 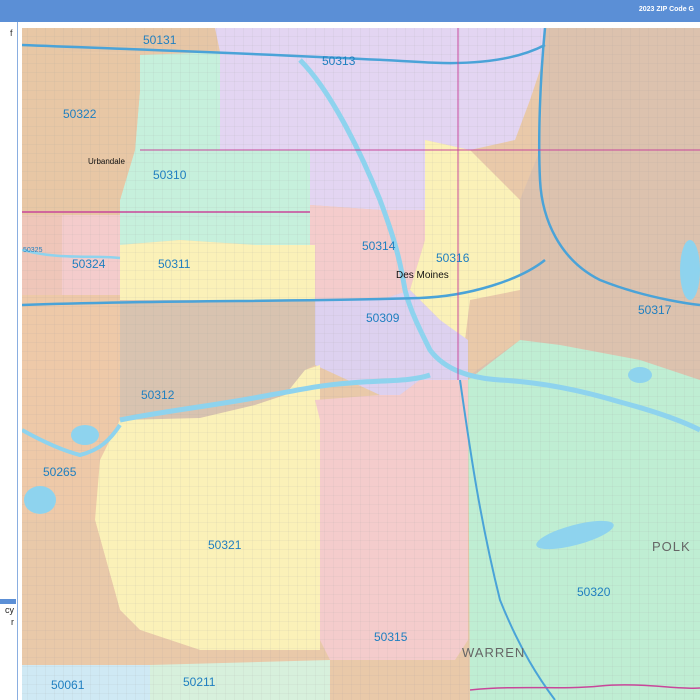 What do you see at coordinates (422, 275) in the screenshot?
I see `city-label-des-moines: Des Moines` at bounding box center [422, 275].